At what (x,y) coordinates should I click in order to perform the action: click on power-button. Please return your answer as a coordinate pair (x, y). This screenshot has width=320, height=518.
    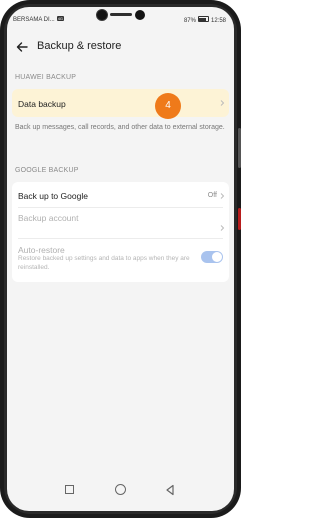
    Looking at the image, I should click on (239, 219).